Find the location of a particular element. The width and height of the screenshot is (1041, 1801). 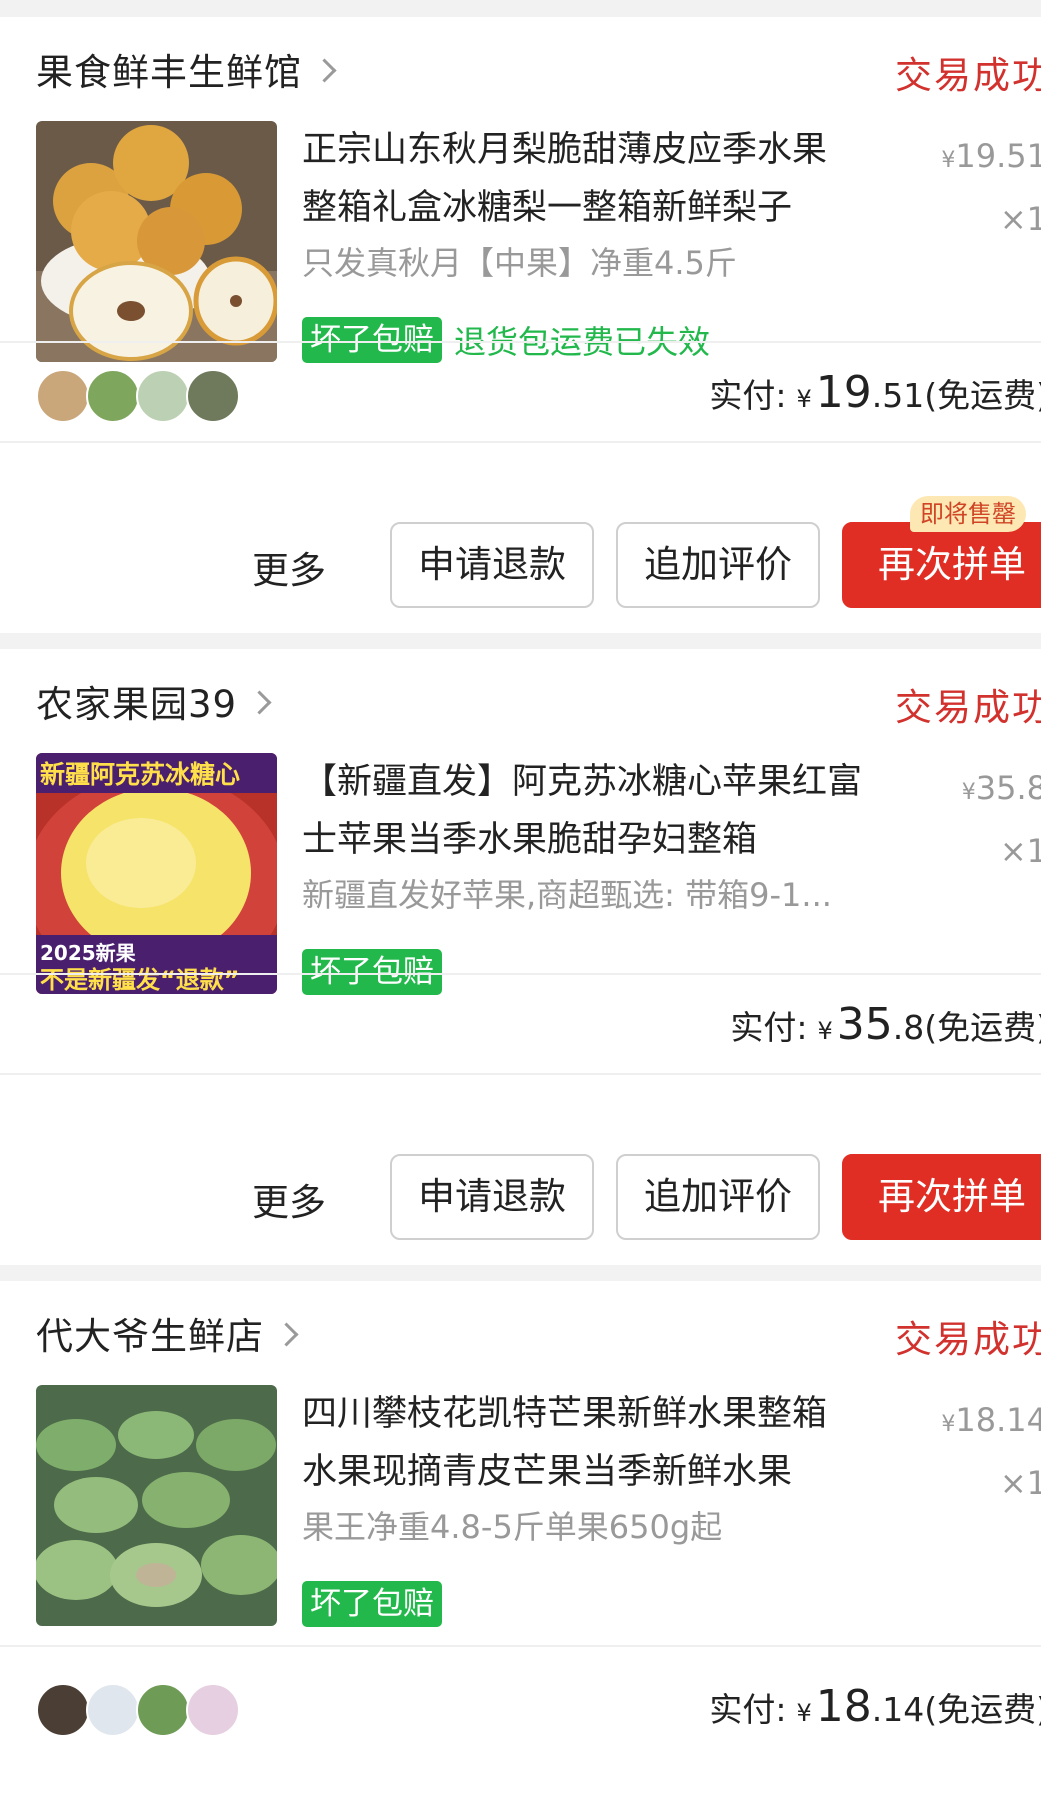

product-title-line: 水果现摘青皮芒果当季新鲜水果 is located at coordinates (547, 1472).